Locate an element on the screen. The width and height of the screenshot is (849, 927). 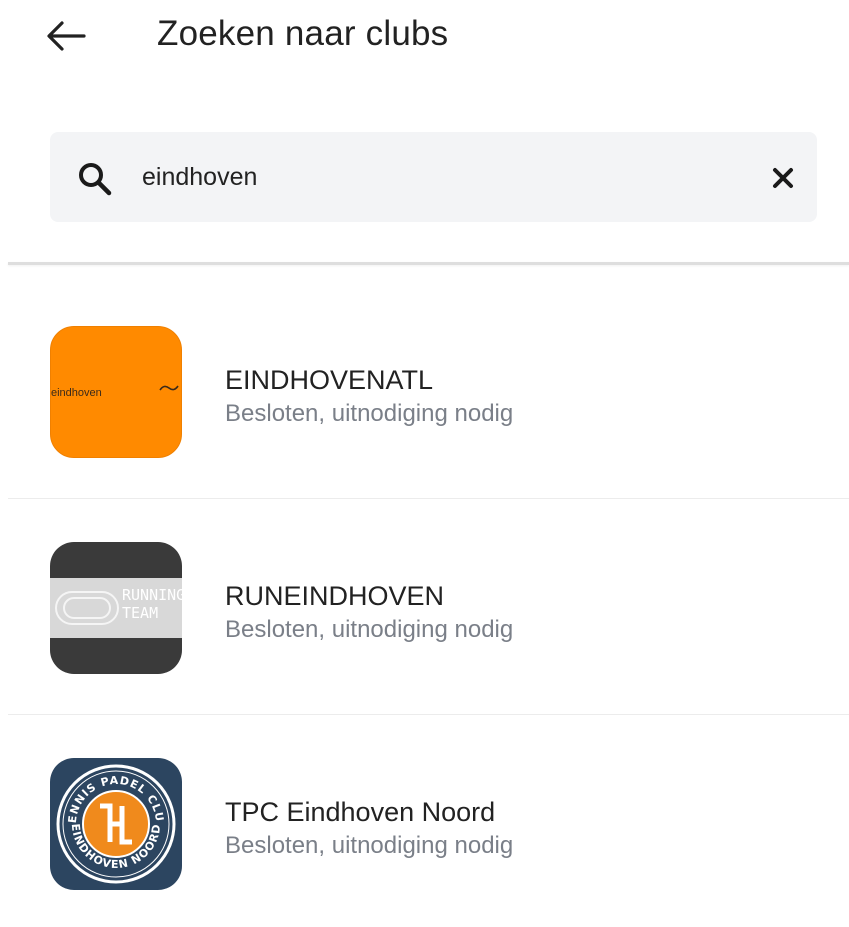
search-icon is located at coordinates (95, 179).